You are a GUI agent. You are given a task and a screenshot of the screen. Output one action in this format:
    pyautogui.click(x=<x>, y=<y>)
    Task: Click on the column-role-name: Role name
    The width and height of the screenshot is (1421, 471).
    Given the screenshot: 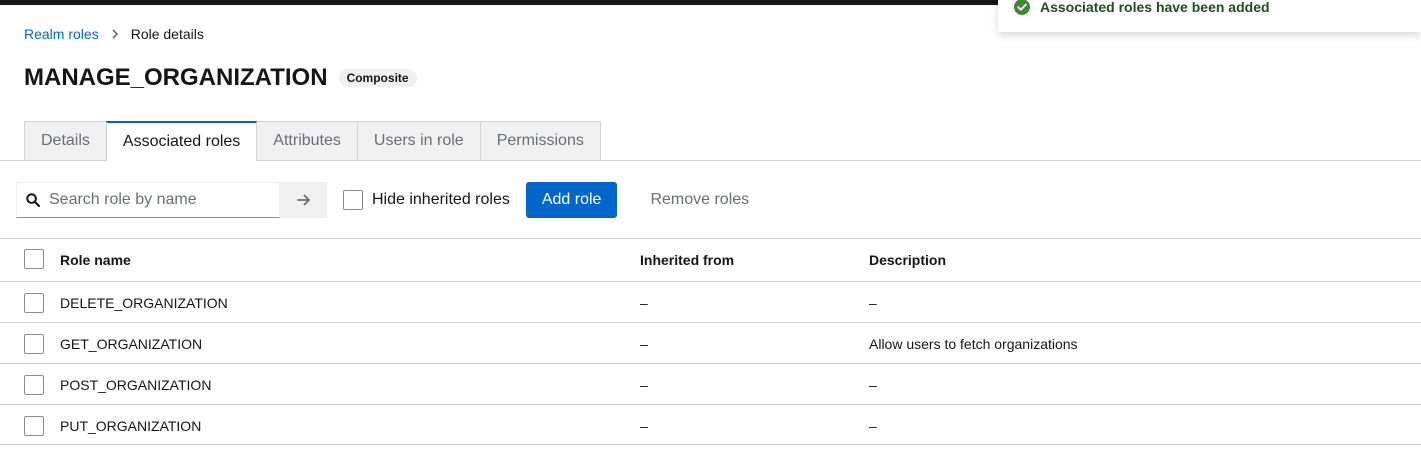 What is the action you would take?
    pyautogui.click(x=95, y=260)
    